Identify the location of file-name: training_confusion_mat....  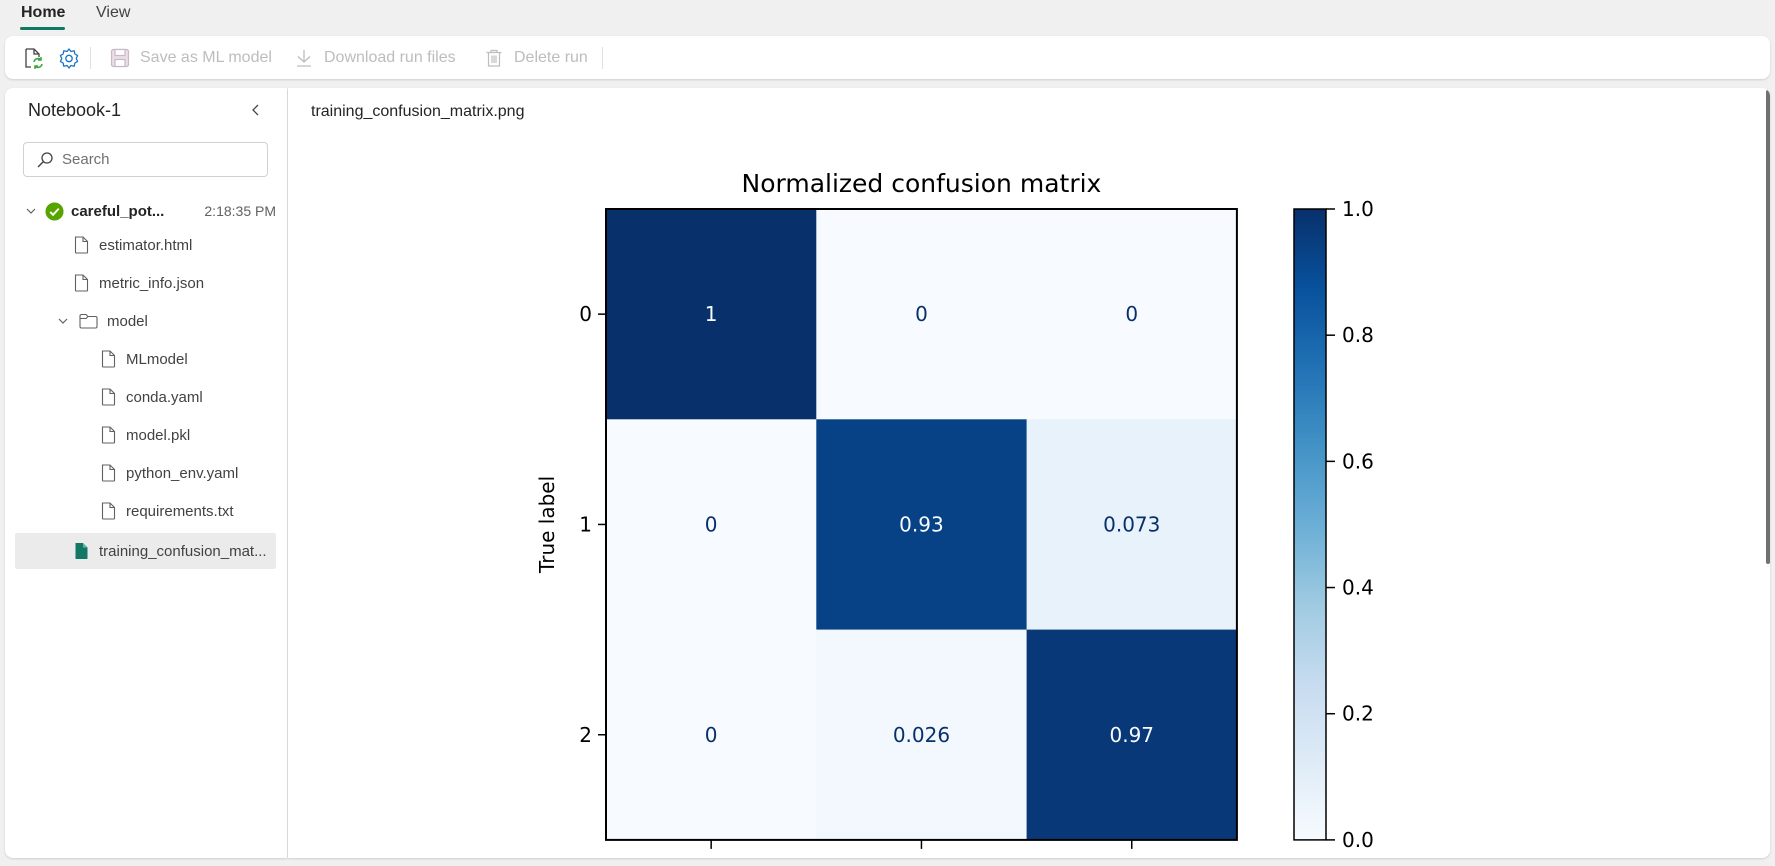
(183, 551).